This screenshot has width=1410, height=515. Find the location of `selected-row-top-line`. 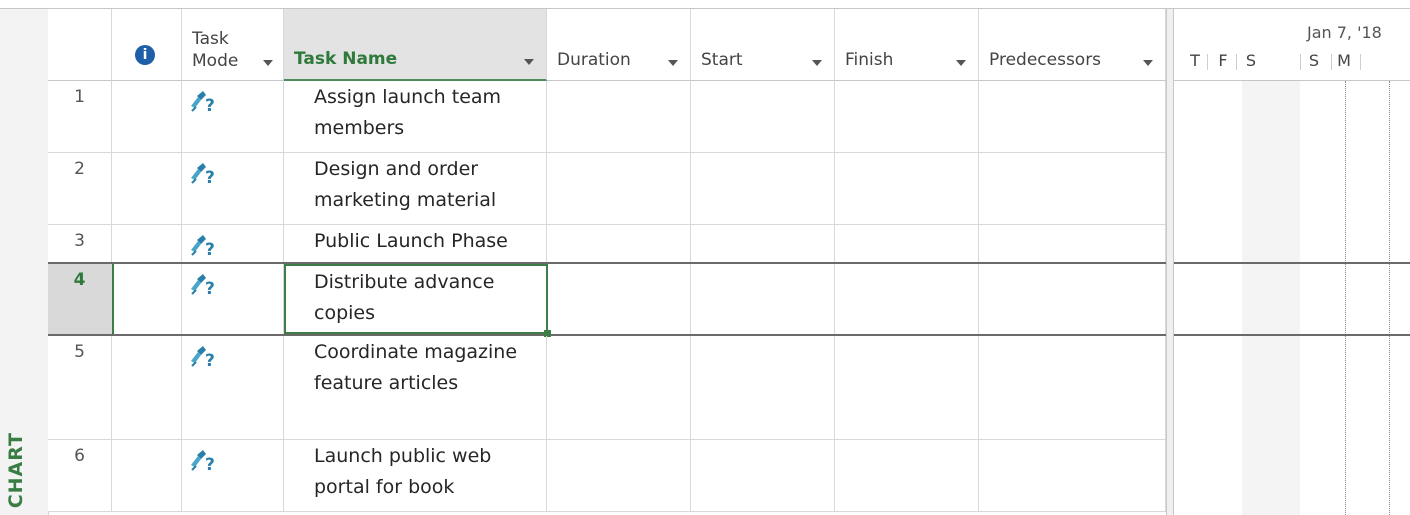

selected-row-top-line is located at coordinates (1292, 263).